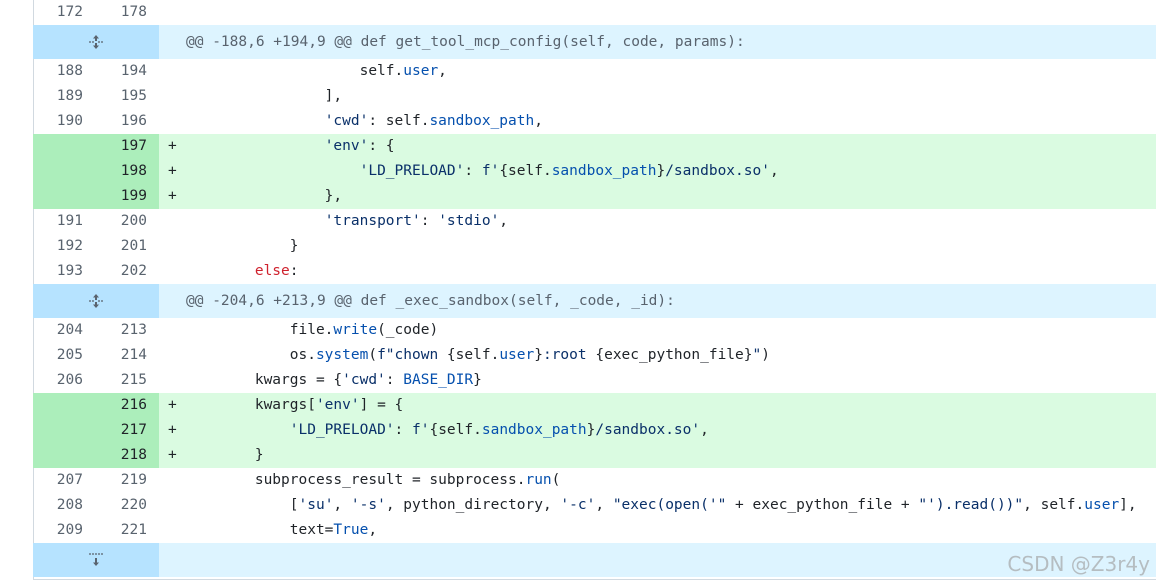 The width and height of the screenshot is (1156, 582). I want to click on new-line-number: 219, so click(127, 480).